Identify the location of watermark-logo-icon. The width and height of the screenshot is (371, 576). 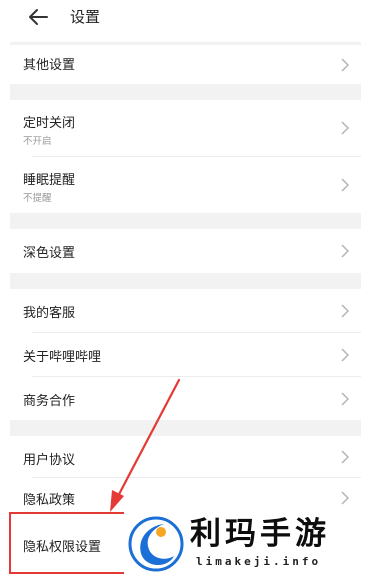
(156, 544).